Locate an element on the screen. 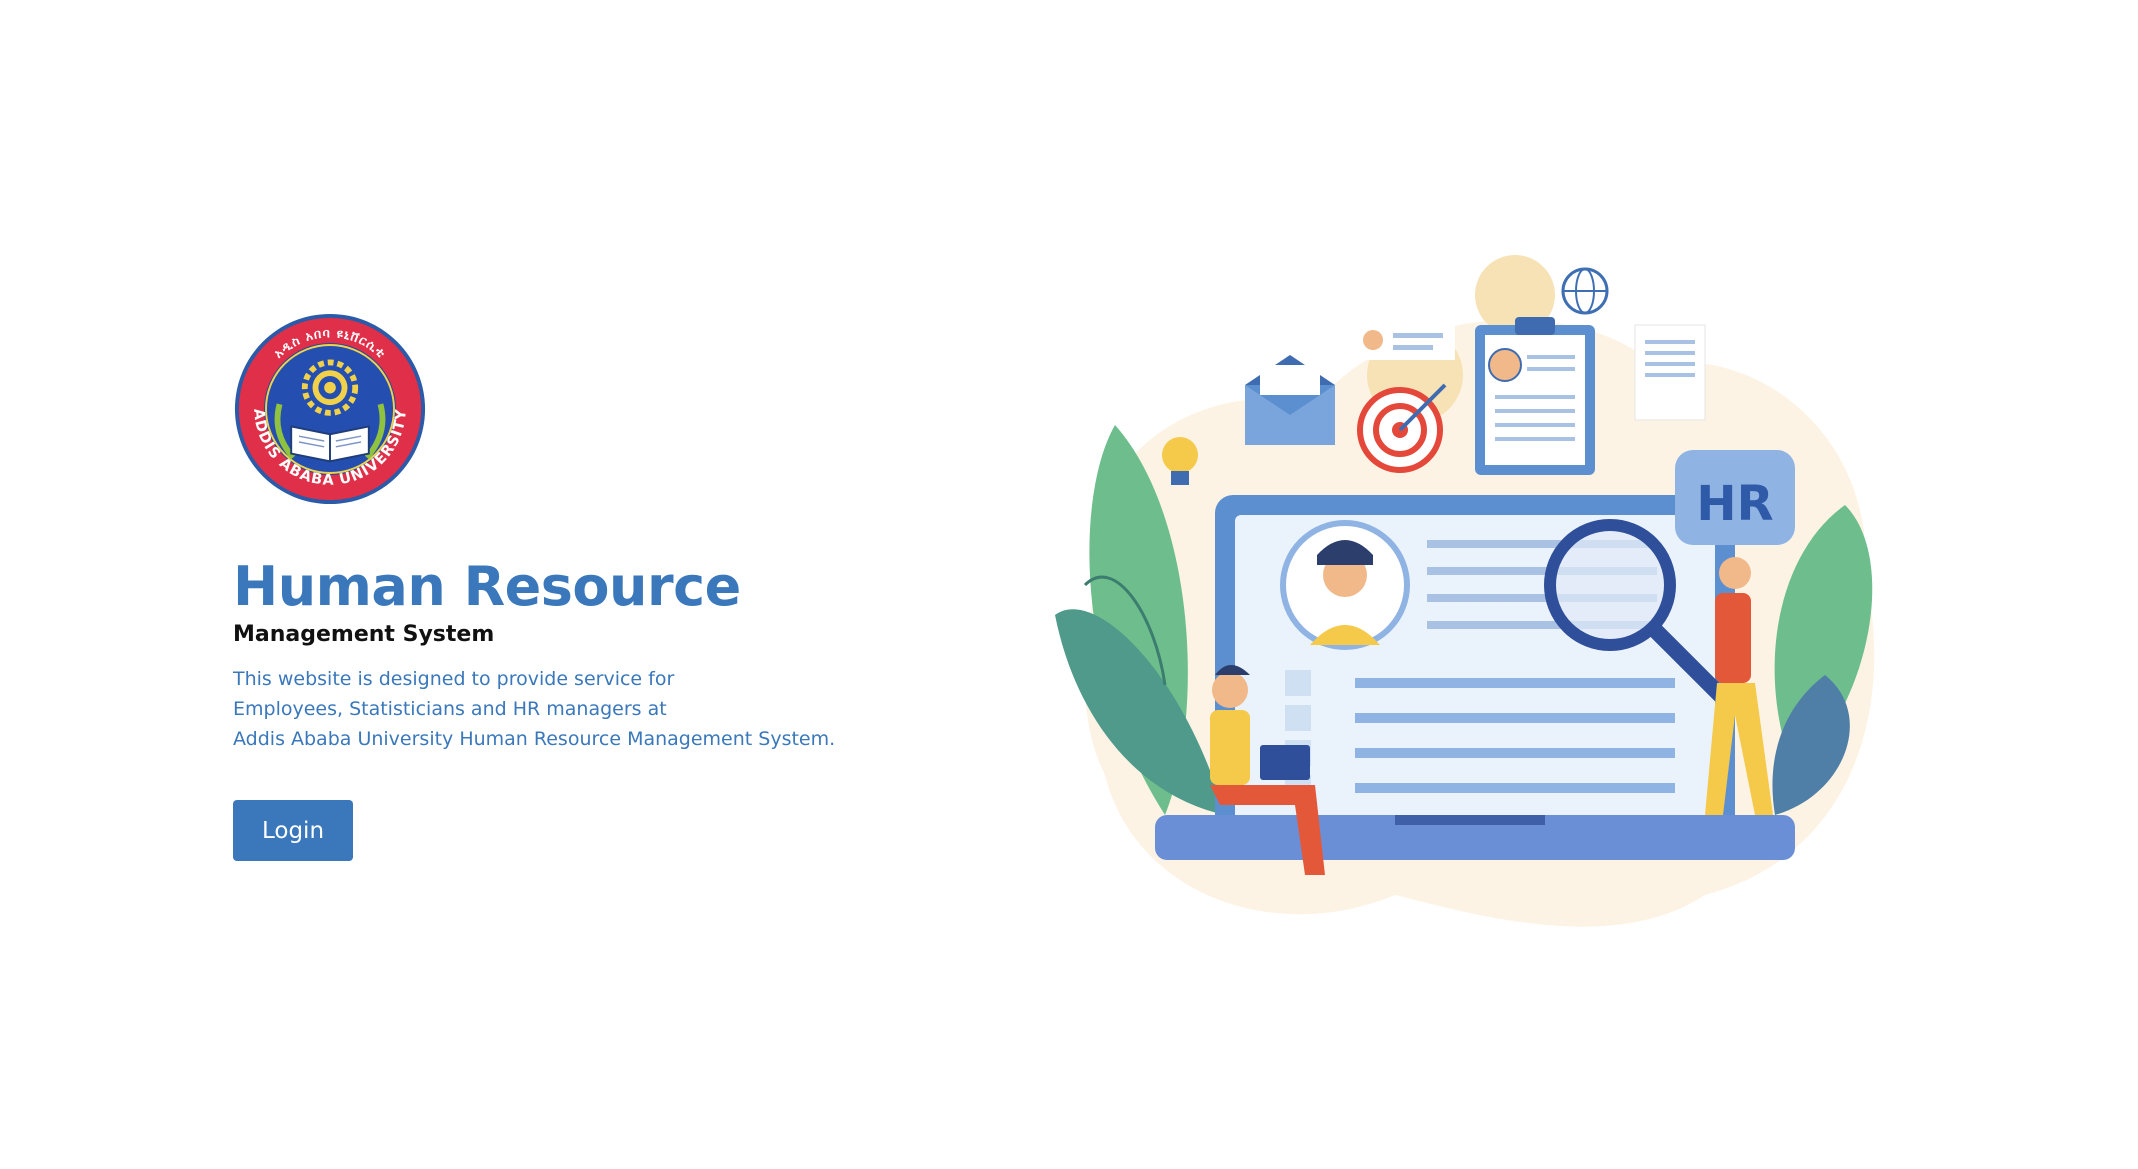  login-button: Login is located at coordinates (293, 830).